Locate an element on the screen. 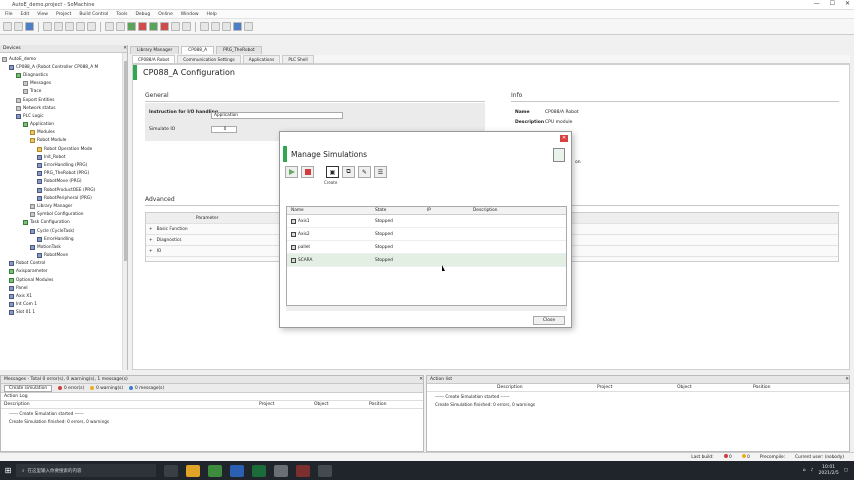 The height and width of the screenshot is (480, 854). create-simulation-icon: ▣ is located at coordinates (332, 172).